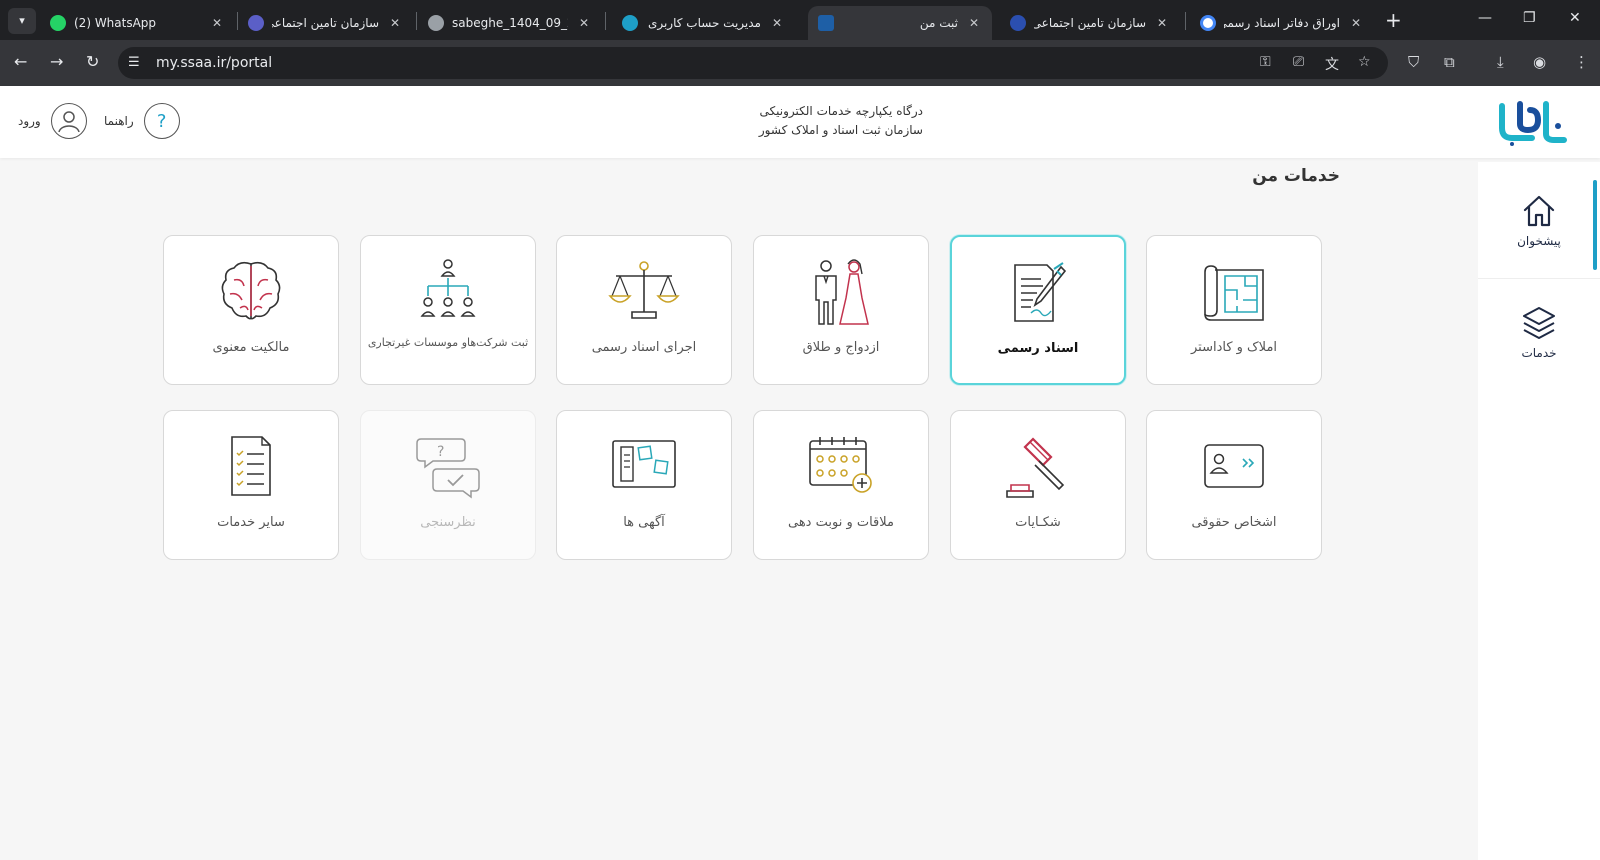 The height and width of the screenshot is (860, 1600). What do you see at coordinates (753, 63) in the screenshot?
I see `address-bar: ☰ my.ssaa.ir/portal ⚿ ⎚ 文 ☆` at bounding box center [753, 63].